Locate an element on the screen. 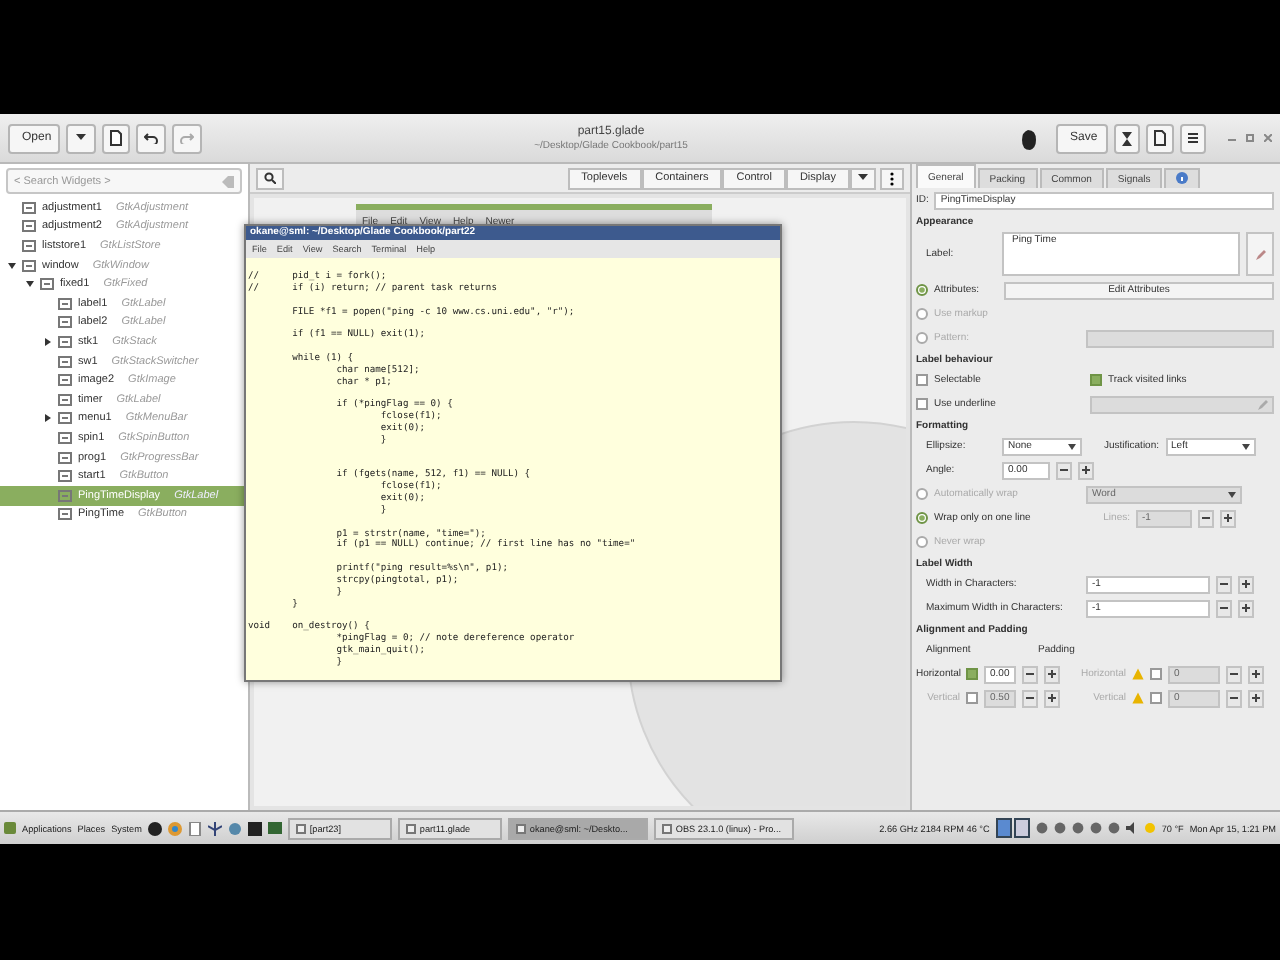 The image size is (1280, 960). close-icon is located at coordinates (1268, 138).